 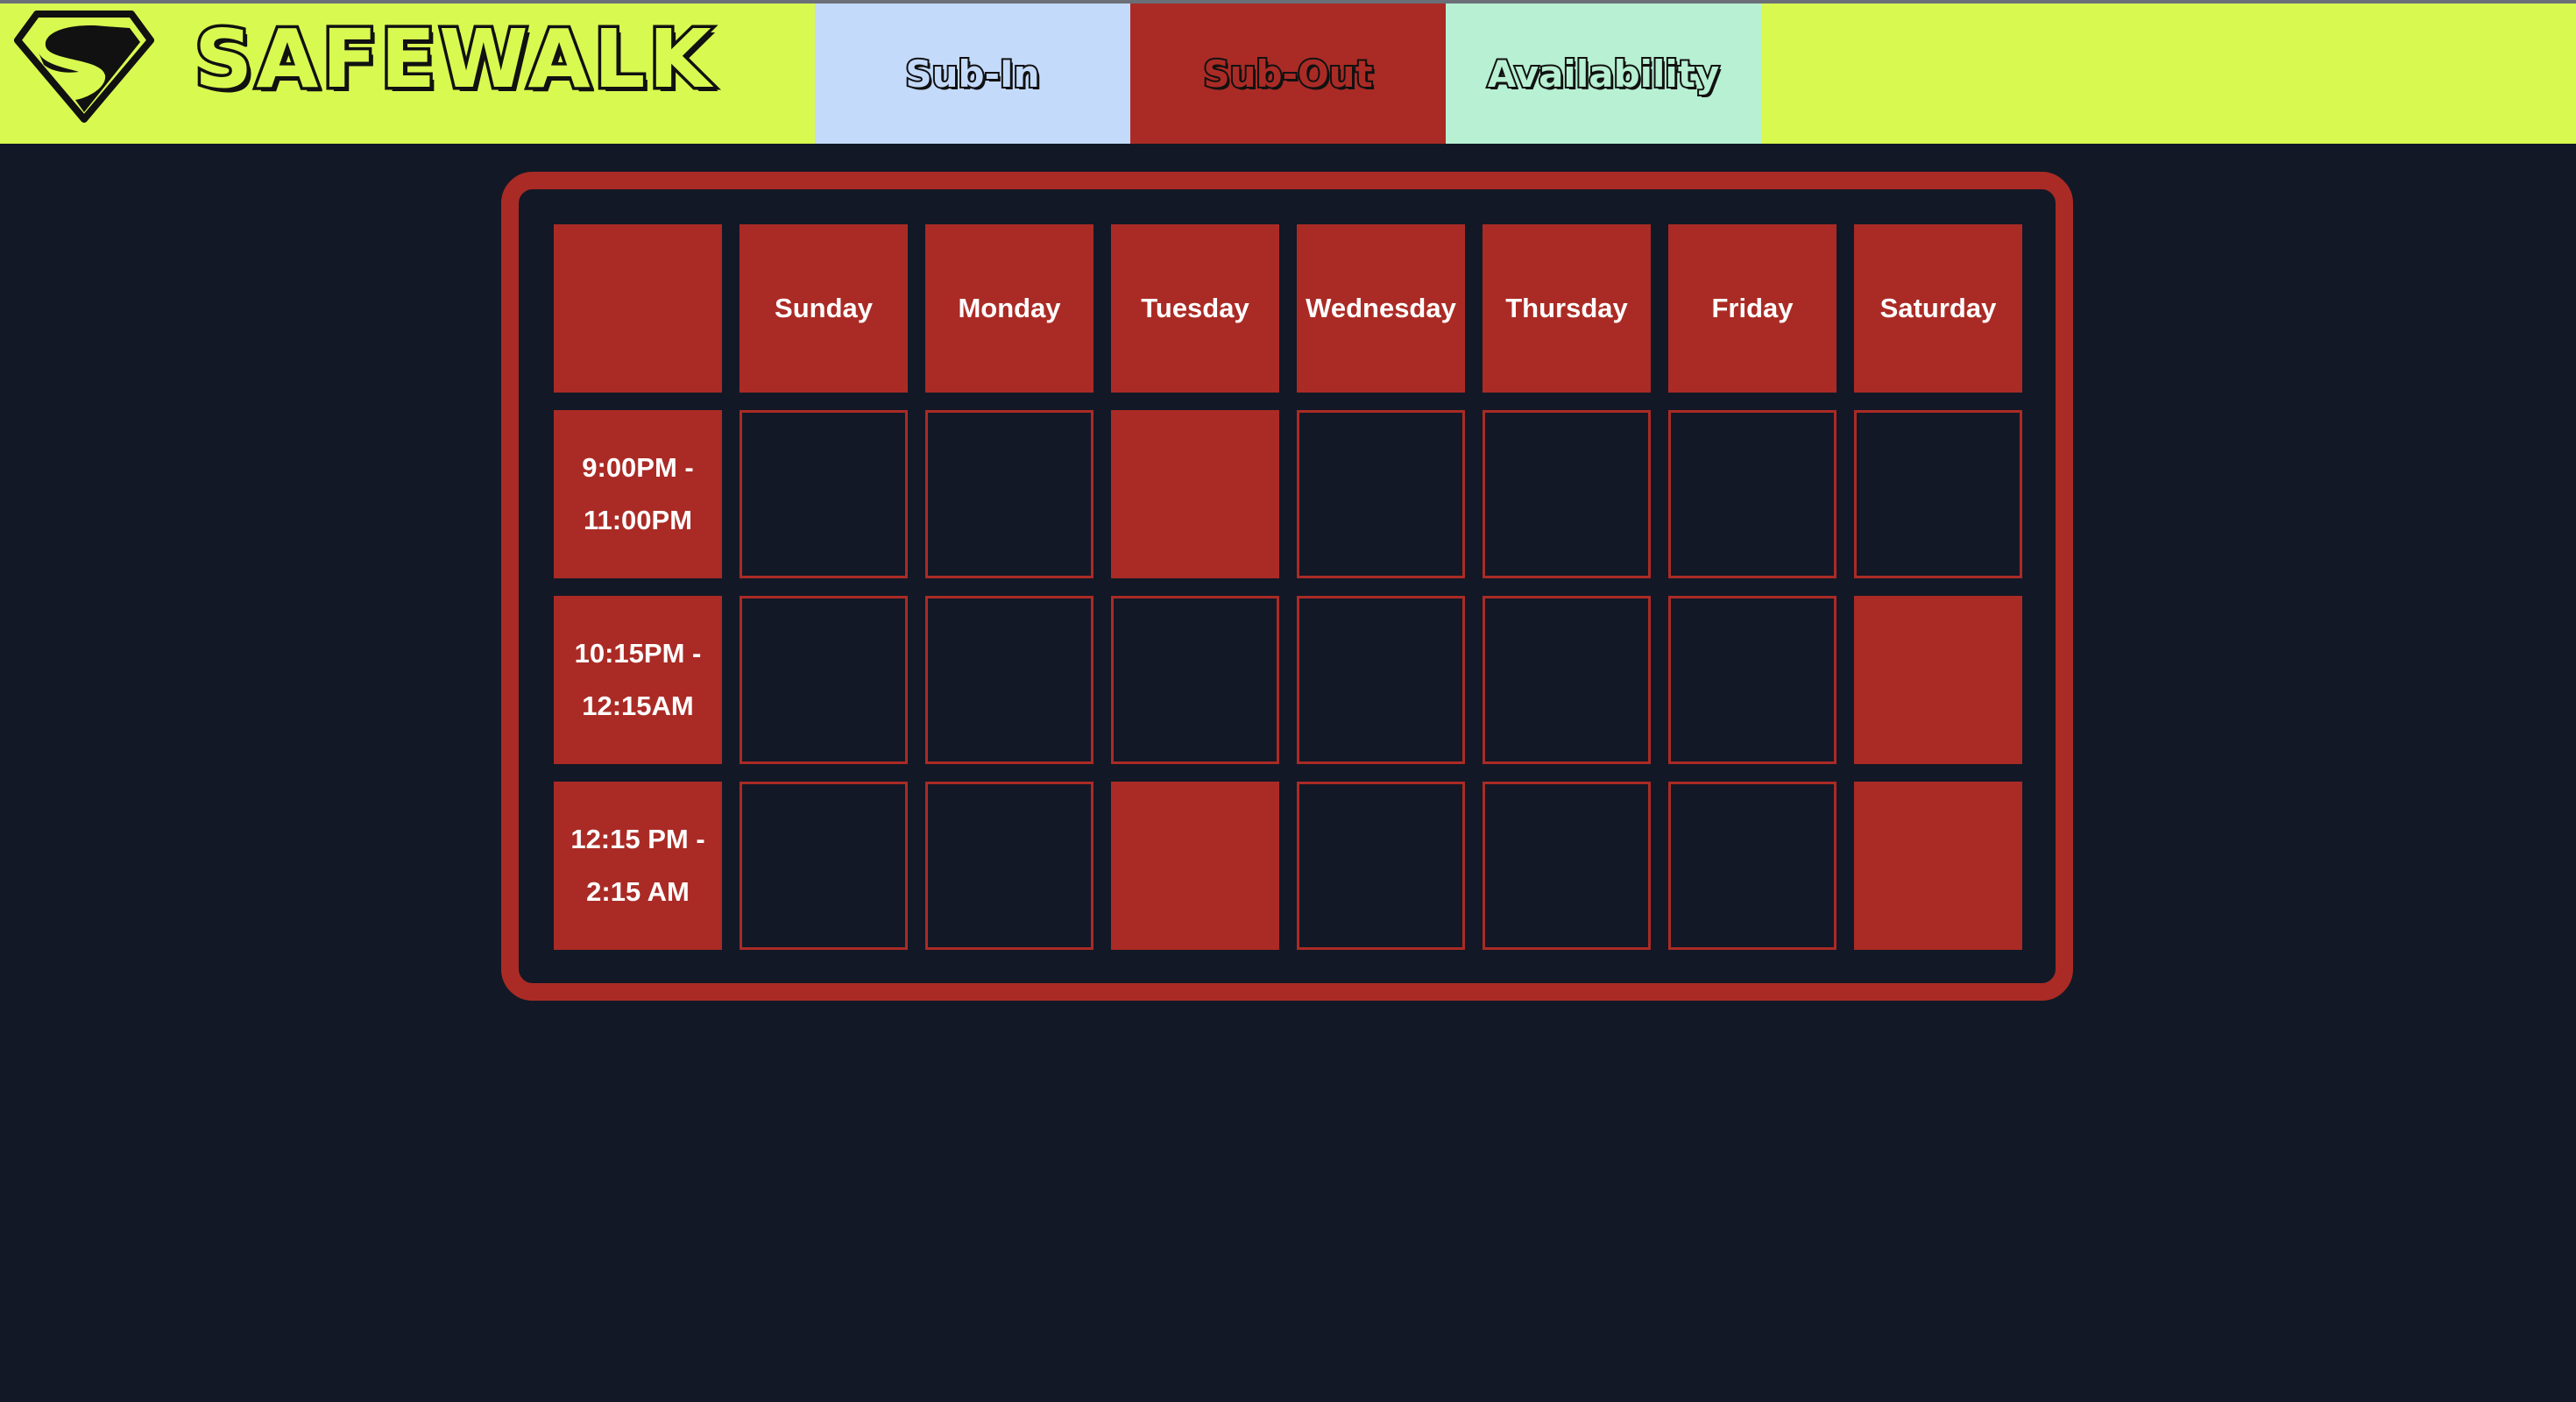 I want to click on shift-time-start: 9:00PM -, so click(x=638, y=468).